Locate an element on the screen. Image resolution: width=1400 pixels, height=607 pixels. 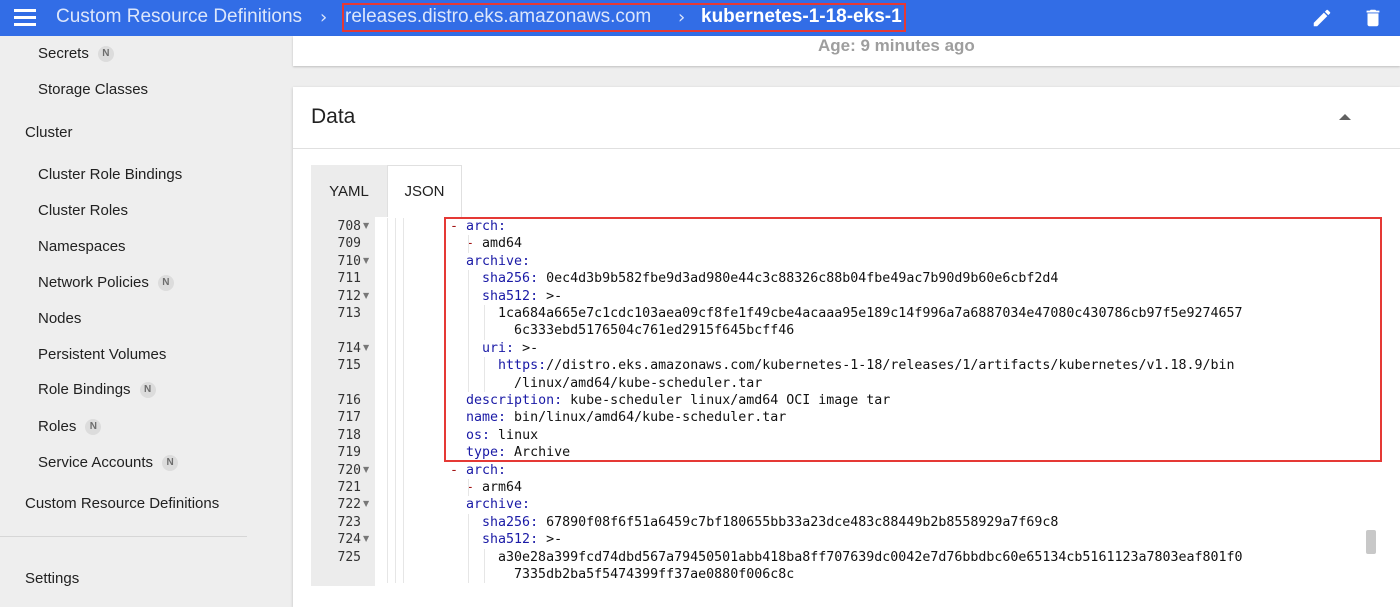
line-number: 716 is located at coordinates (349, 400).